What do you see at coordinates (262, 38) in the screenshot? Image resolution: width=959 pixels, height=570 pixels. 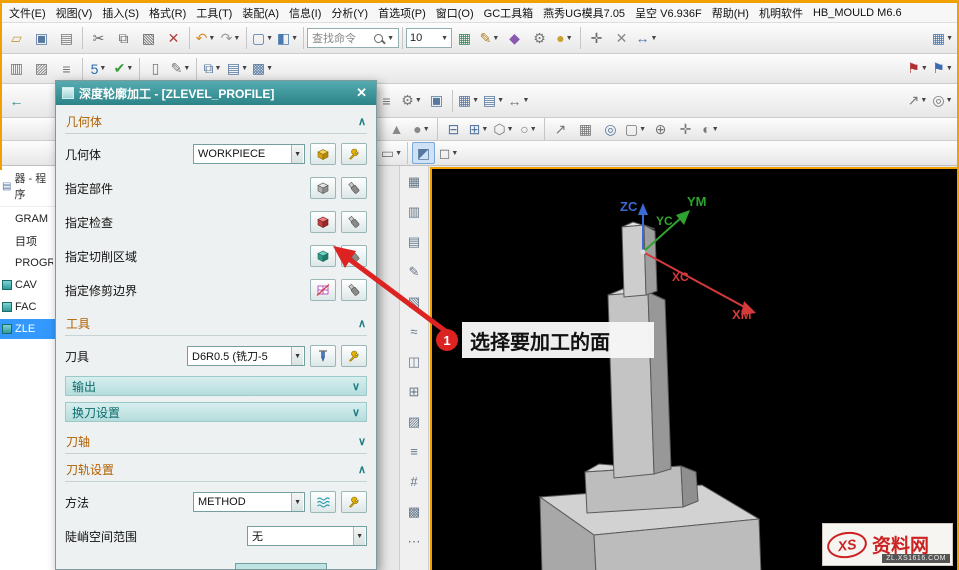 I see `screenshot-icon: ▢ ▼` at bounding box center [262, 38].